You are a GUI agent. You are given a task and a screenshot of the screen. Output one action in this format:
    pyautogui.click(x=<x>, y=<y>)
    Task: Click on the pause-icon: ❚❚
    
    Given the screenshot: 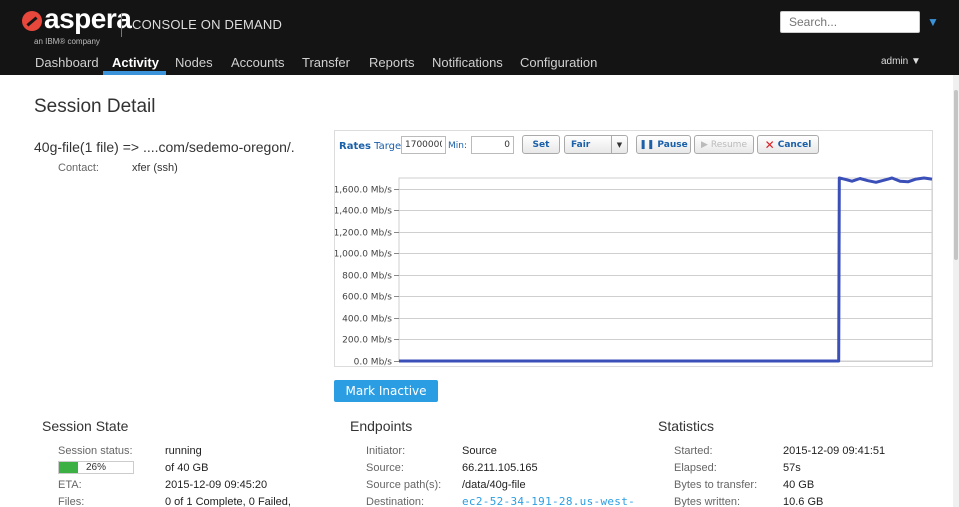 What is the action you would take?
    pyautogui.click(x=647, y=144)
    